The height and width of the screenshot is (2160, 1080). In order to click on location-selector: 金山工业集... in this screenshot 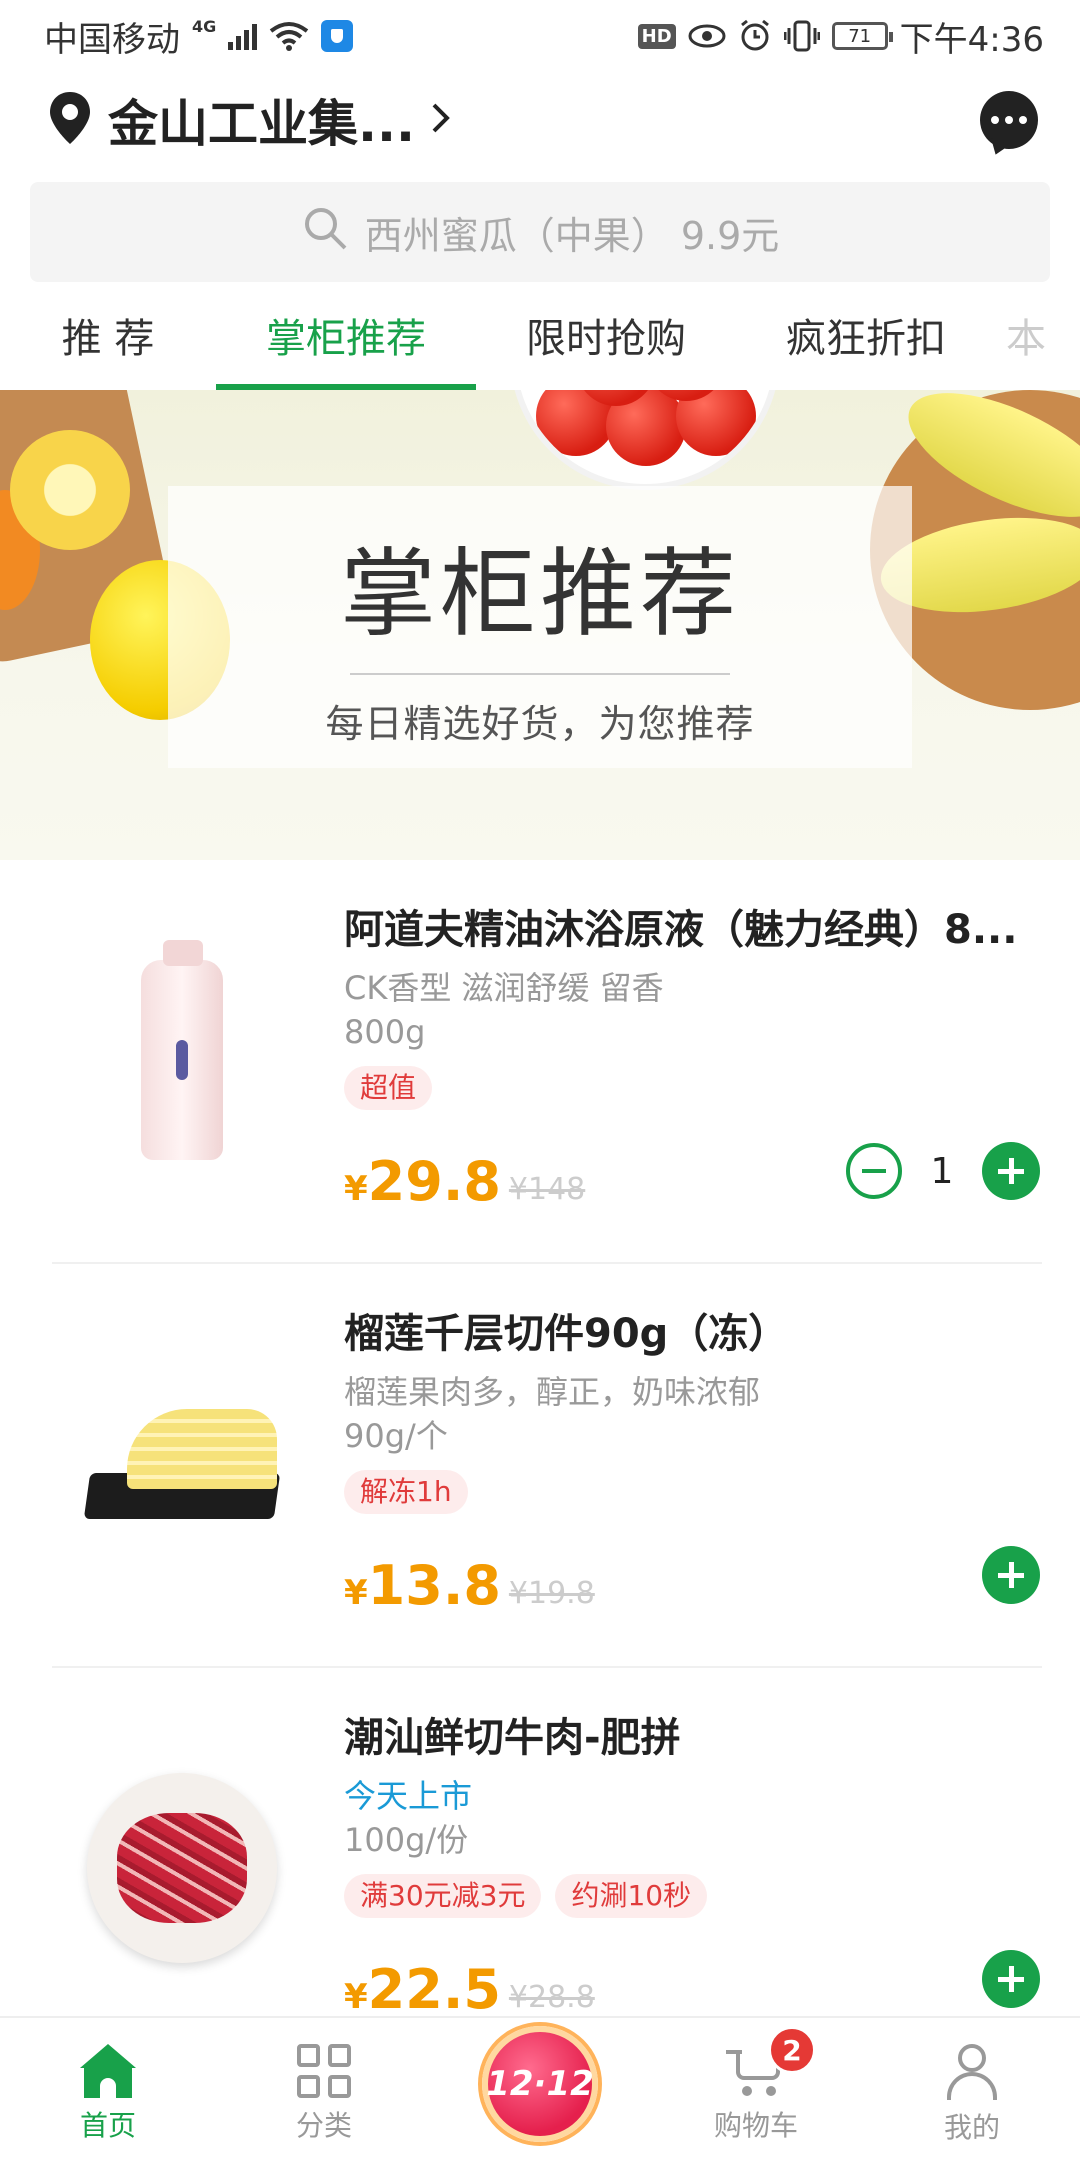, I will do `click(249, 120)`.